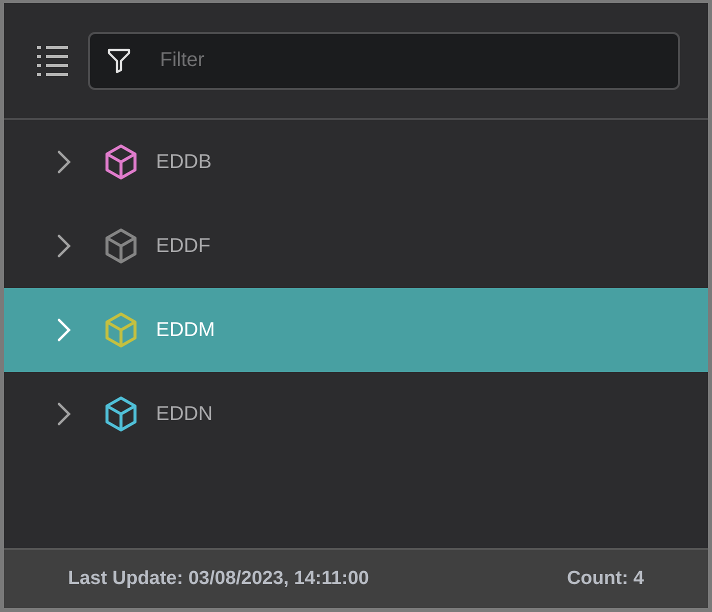  I want to click on item-label: EDDM, so click(185, 330).